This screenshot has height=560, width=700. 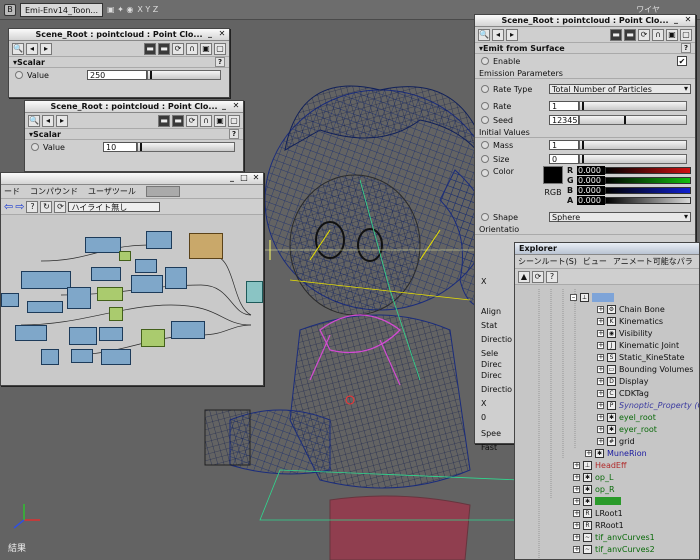 I want to click on seed-slider, so click(x=633, y=120).